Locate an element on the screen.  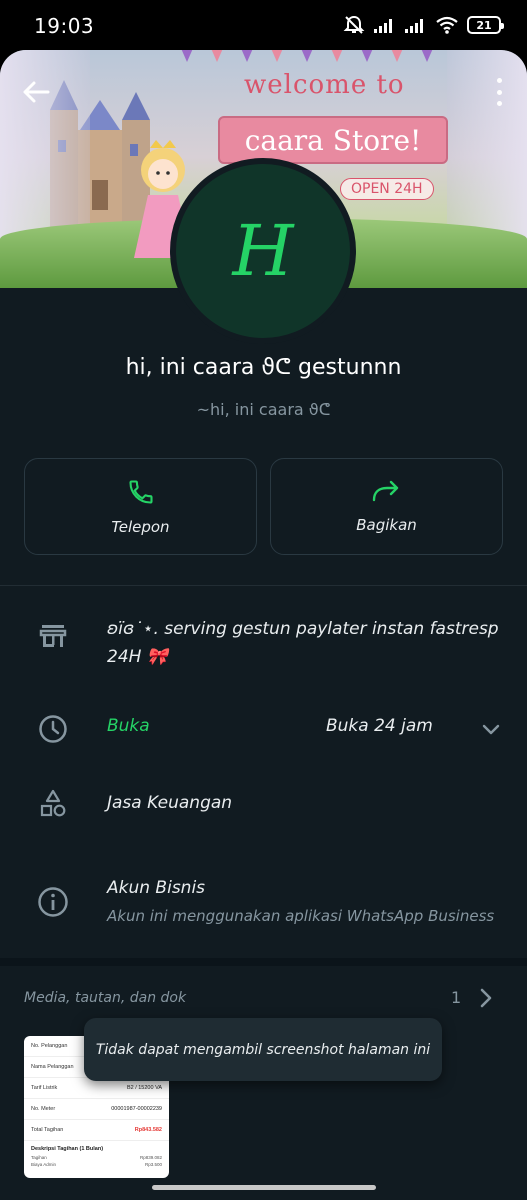
back-button is located at coordinates (36, 92).